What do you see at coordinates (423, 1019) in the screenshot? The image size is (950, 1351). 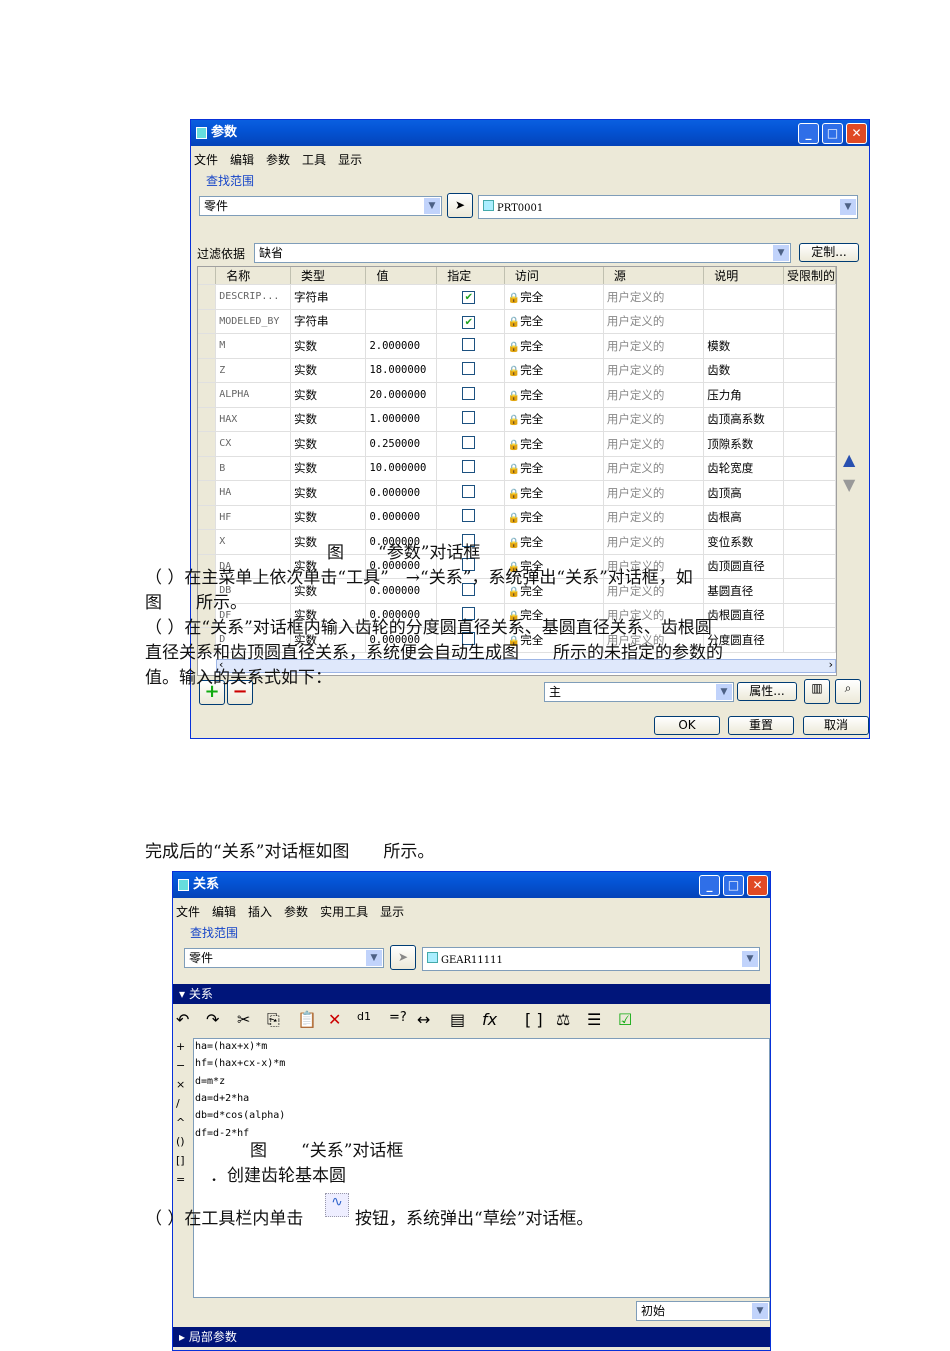 I see `dimension-icon: ↔` at bounding box center [423, 1019].